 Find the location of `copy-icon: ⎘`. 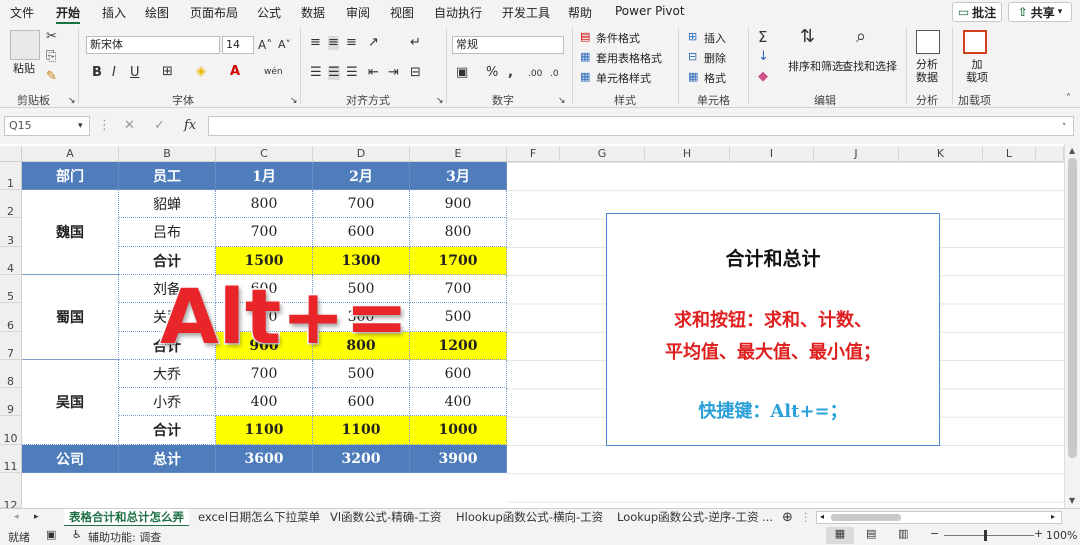

copy-icon: ⎘ is located at coordinates (51, 57).